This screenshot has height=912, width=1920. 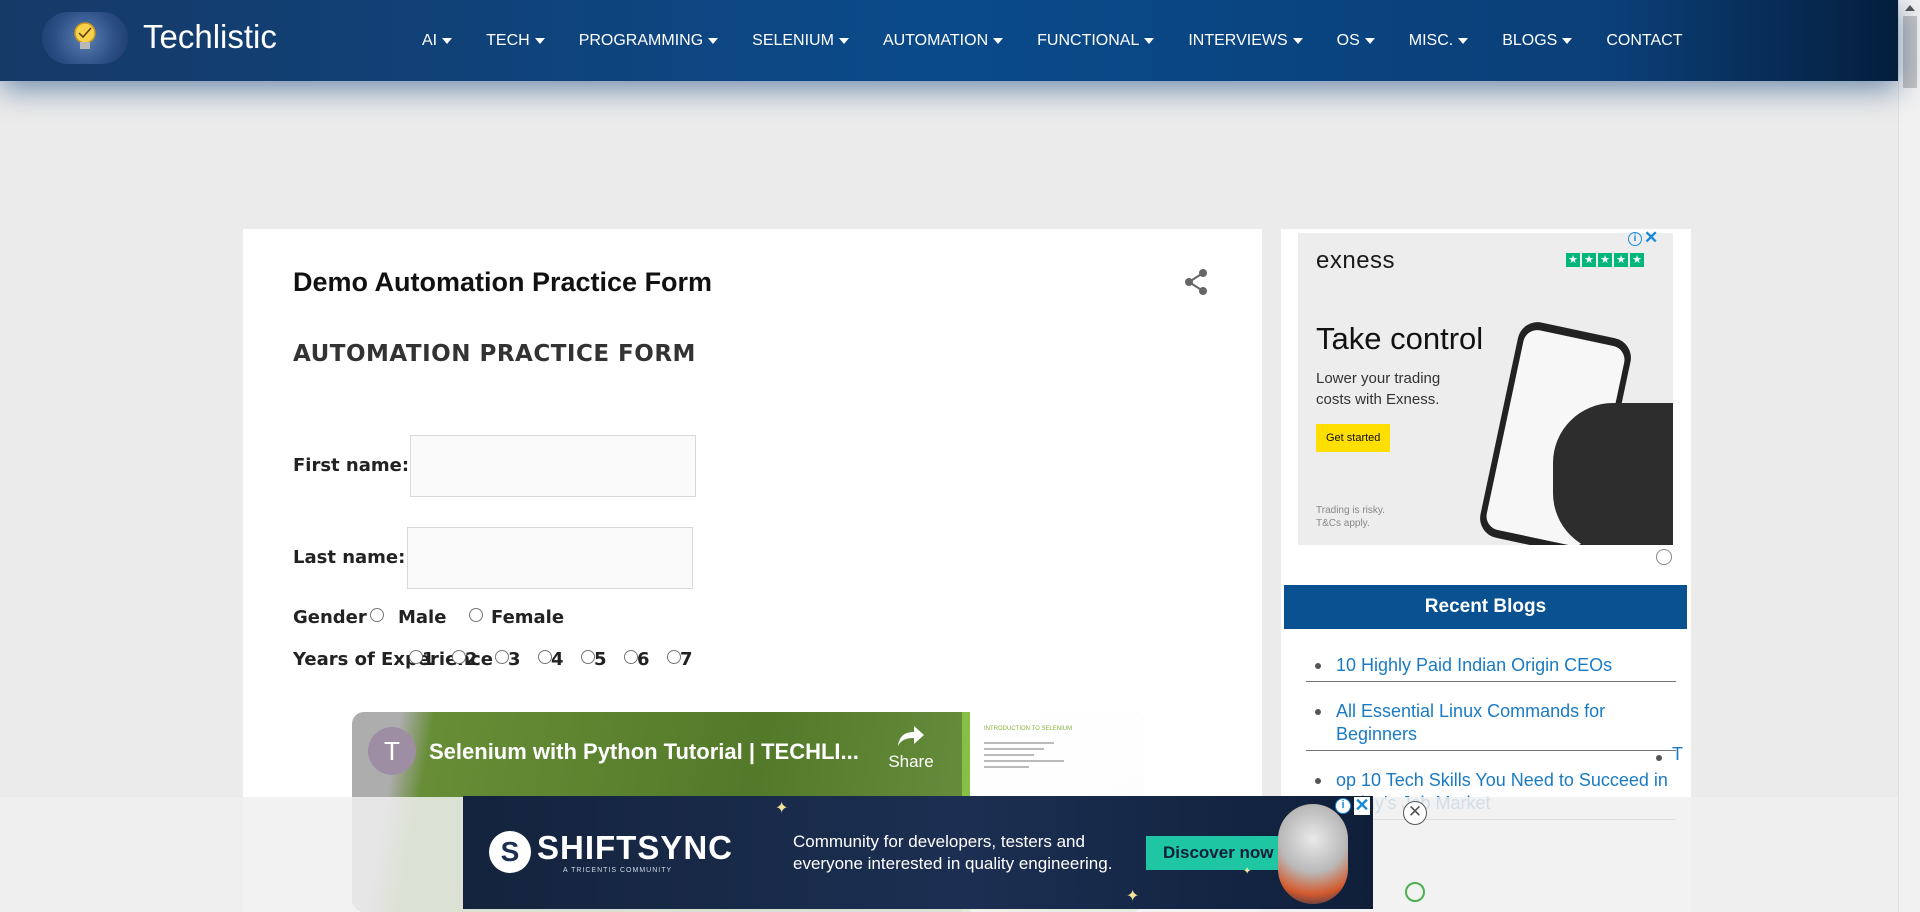 I want to click on nav-item-label: BLOGS, so click(x=1530, y=40).